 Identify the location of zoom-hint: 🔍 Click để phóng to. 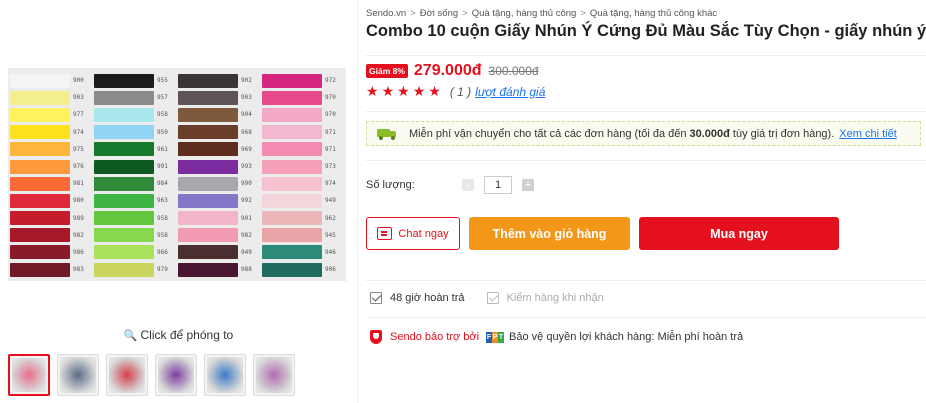
(178, 335).